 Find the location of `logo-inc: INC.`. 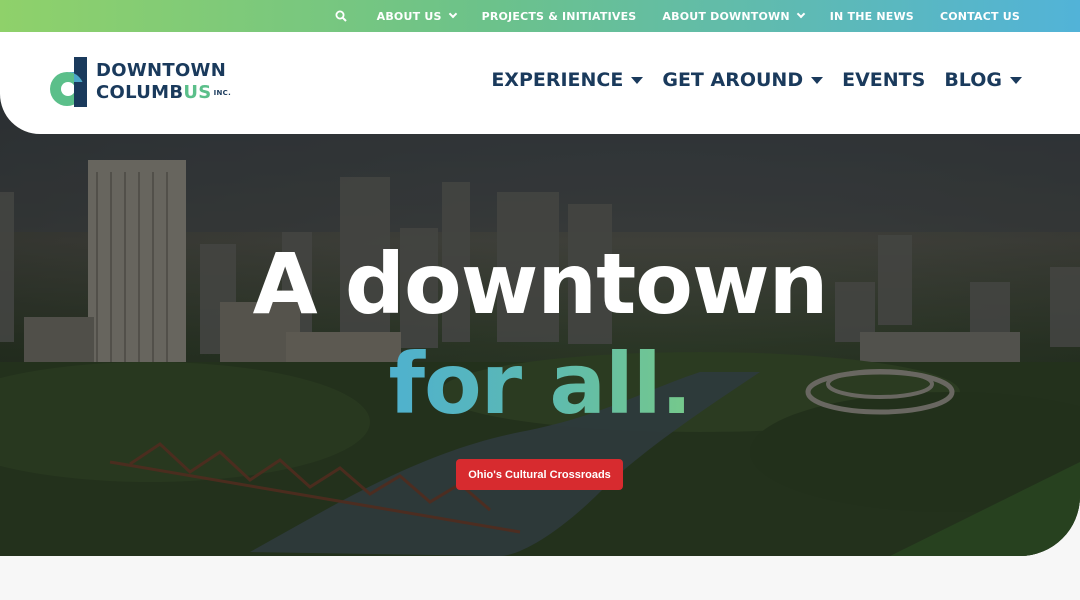

logo-inc: INC. is located at coordinates (222, 93).